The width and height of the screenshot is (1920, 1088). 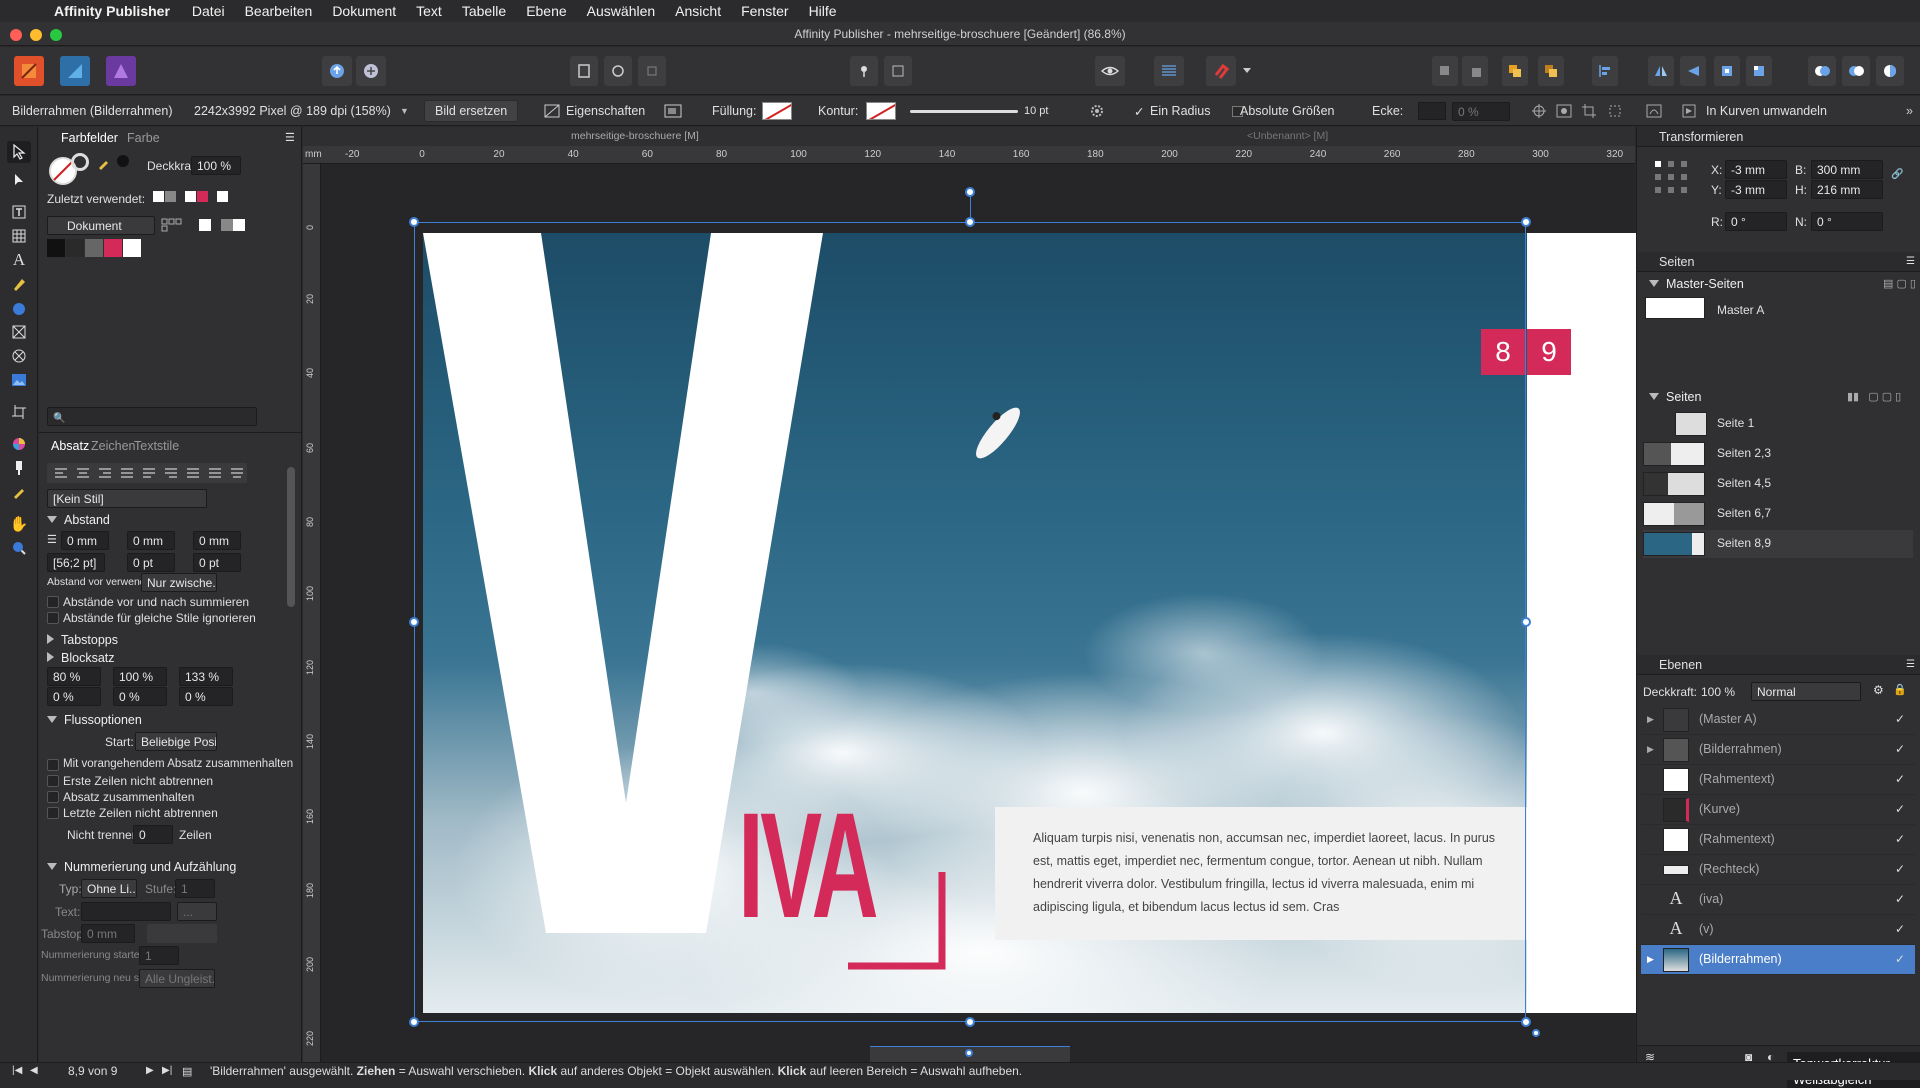 What do you see at coordinates (1539, 111) in the screenshot?
I see `snap-target-icon` at bounding box center [1539, 111].